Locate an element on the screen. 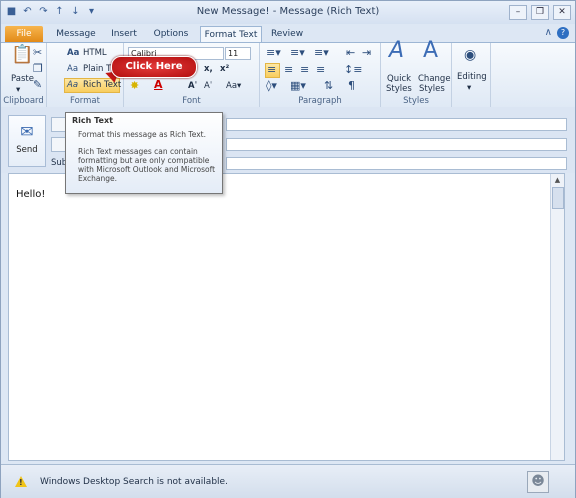 Image resolution: width=576 pixels, height=498 pixels. increase-indent-icon: ⇥ is located at coordinates (366, 53).